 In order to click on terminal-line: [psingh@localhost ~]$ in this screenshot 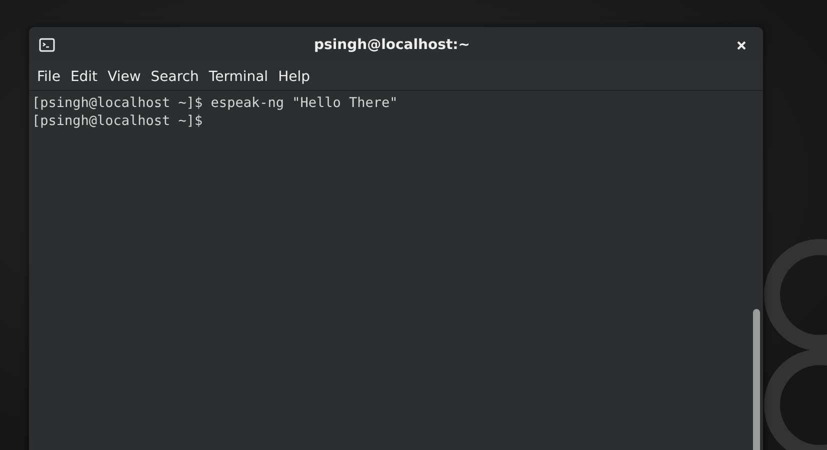, I will do `click(117, 121)`.